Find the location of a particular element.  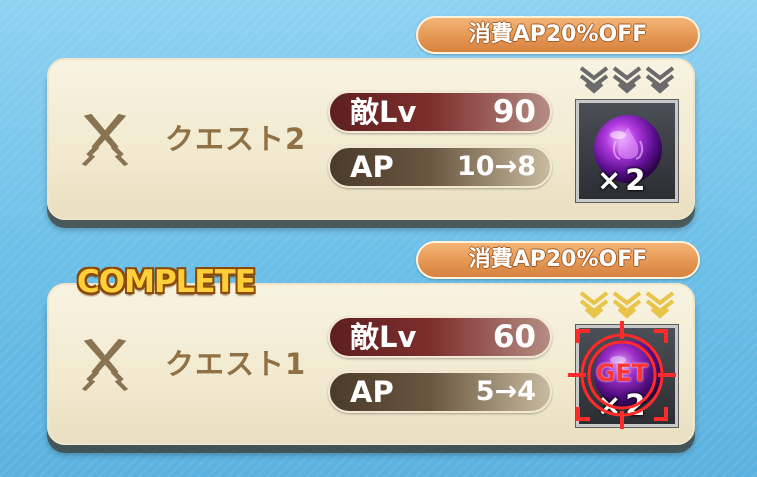

ap-cost-bar: AP 5→4 is located at coordinates (440, 392).